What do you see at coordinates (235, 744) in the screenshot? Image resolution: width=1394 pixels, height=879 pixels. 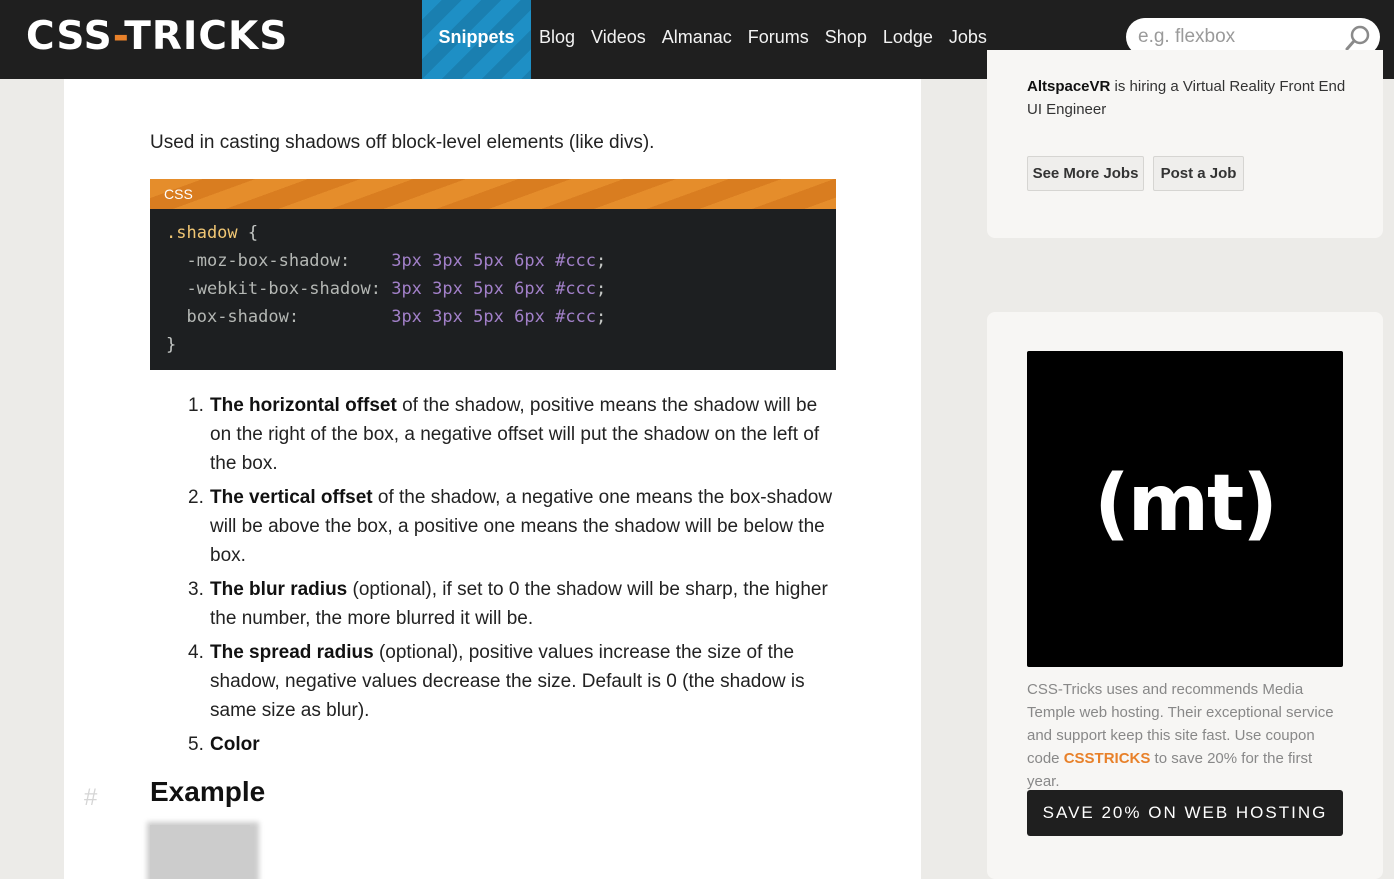 I see `step-term: Color` at bounding box center [235, 744].